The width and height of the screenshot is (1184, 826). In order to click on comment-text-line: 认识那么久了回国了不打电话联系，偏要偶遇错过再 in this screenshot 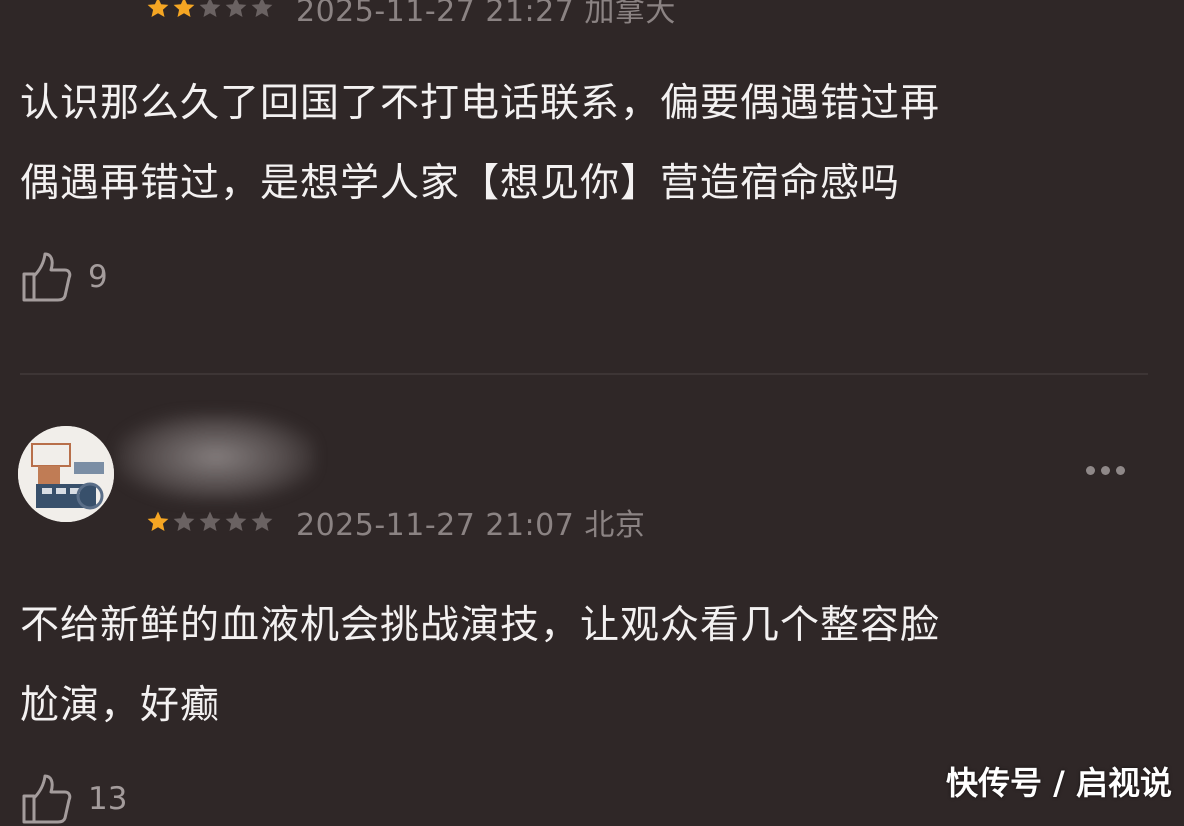, I will do `click(480, 103)`.